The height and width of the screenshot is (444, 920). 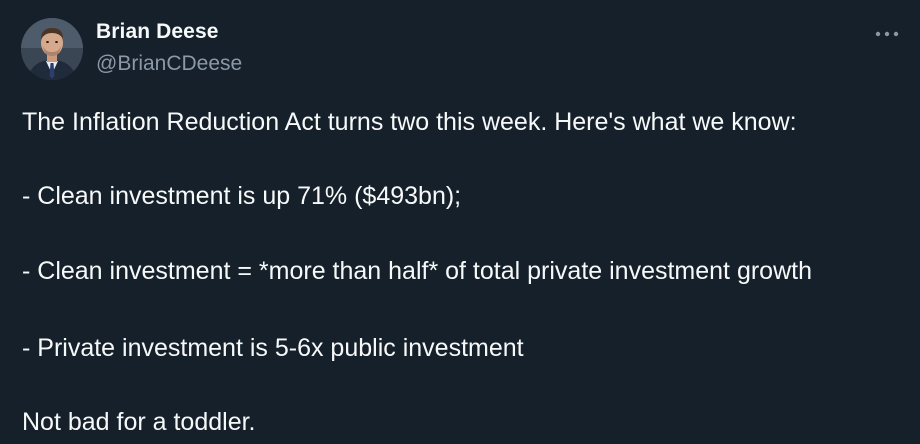 What do you see at coordinates (157, 32) in the screenshot?
I see `author-name: Brian Deese` at bounding box center [157, 32].